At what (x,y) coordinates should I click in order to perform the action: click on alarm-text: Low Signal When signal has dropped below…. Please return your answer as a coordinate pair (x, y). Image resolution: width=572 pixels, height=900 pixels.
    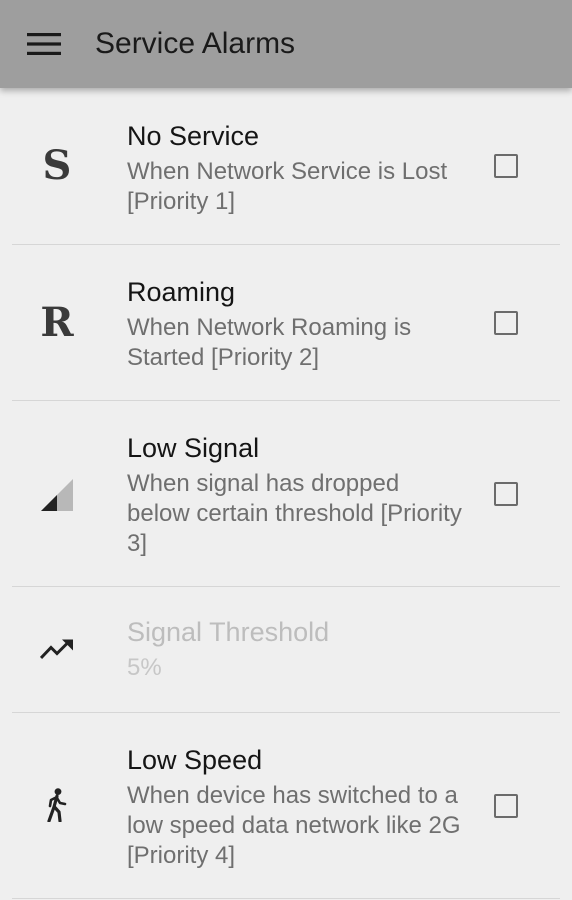
    Looking at the image, I should click on (297, 495).